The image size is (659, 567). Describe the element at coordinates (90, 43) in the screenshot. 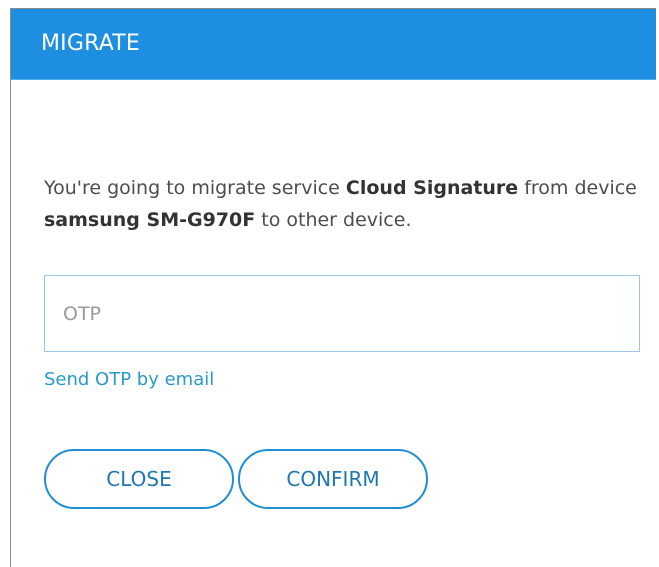

I see `dialog-title: MIGRATE` at that location.